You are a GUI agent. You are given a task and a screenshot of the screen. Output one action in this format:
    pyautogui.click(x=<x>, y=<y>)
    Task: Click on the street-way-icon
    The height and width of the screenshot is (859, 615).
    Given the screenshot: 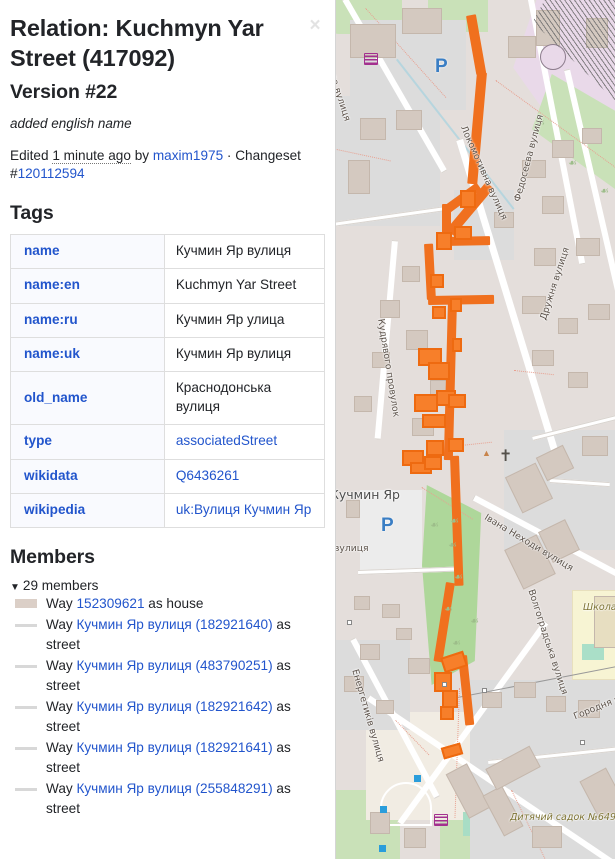 What is the action you would take?
    pyautogui.click(x=26, y=666)
    